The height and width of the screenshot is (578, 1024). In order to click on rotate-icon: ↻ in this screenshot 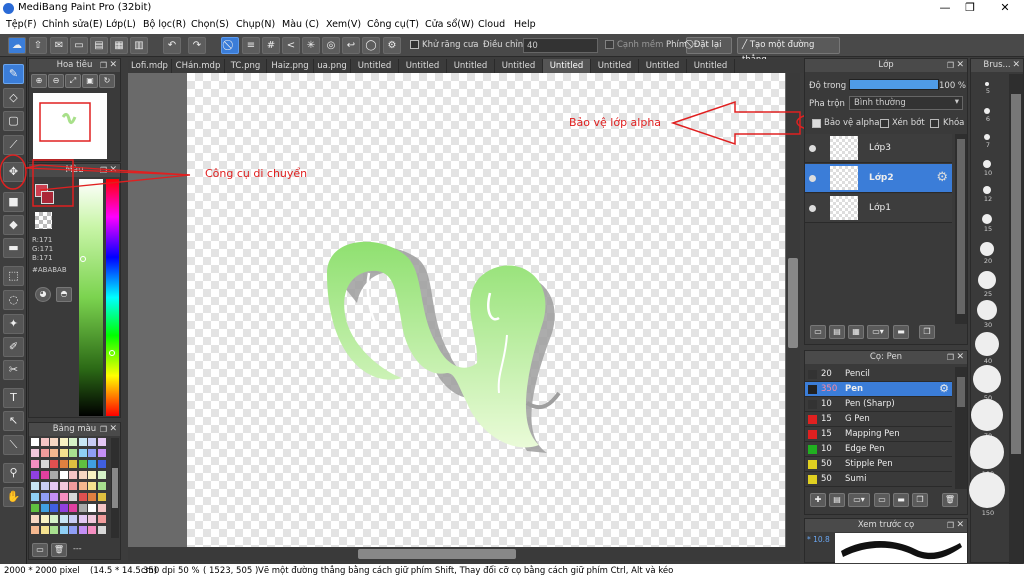, I will do `click(107, 81)`.